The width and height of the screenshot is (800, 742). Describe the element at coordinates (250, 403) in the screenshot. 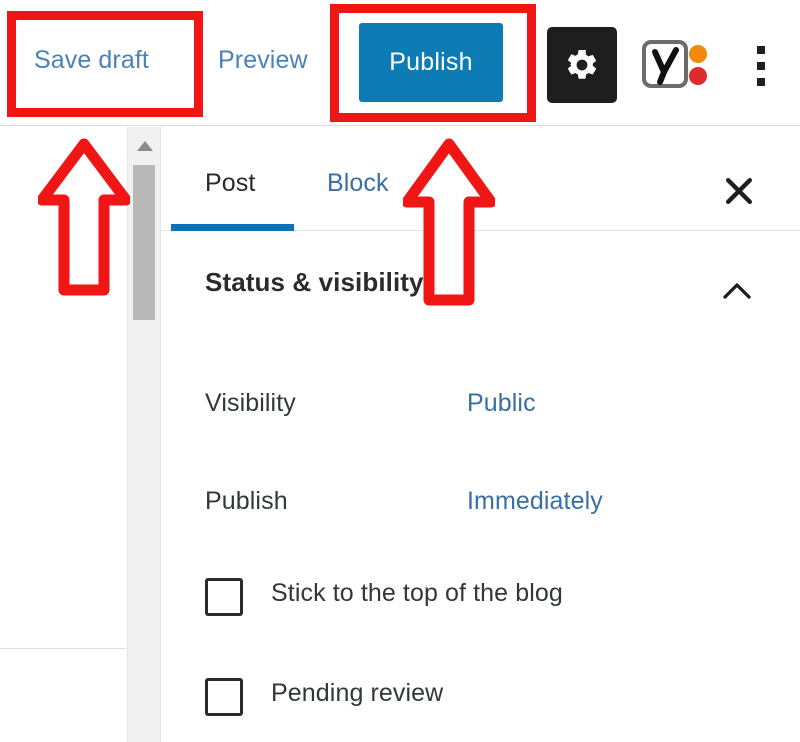

I see `visibility-label: Visibility` at that location.